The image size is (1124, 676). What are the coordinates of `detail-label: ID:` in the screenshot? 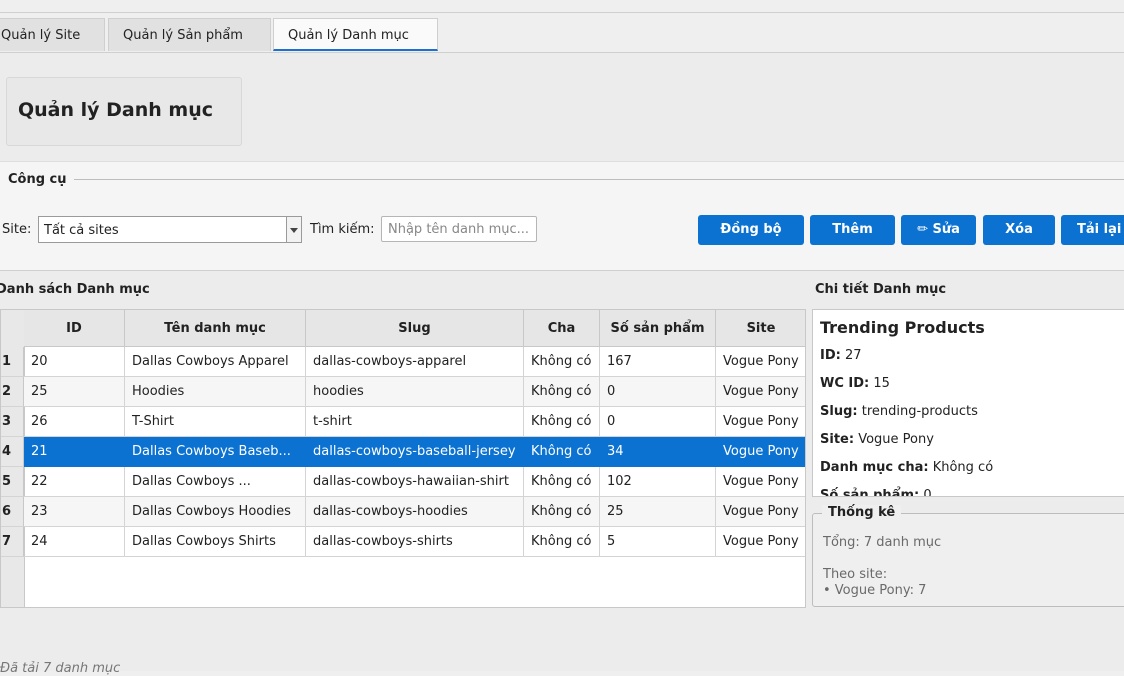 It's located at (830, 355).